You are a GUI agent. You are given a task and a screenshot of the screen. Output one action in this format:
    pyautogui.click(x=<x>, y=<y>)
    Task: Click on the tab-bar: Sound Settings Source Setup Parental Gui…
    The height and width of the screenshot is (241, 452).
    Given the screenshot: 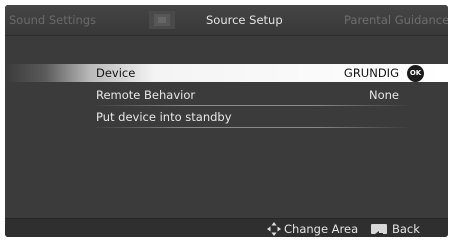 What is the action you would take?
    pyautogui.click(x=226, y=20)
    